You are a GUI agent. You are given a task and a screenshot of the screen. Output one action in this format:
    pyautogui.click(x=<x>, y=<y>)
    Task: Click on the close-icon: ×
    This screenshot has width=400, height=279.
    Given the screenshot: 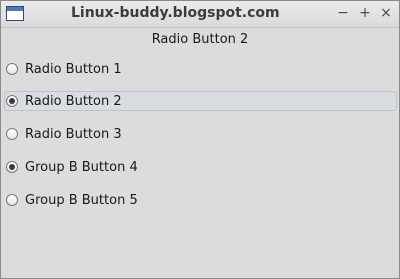 What is the action you would take?
    pyautogui.click(x=386, y=13)
    